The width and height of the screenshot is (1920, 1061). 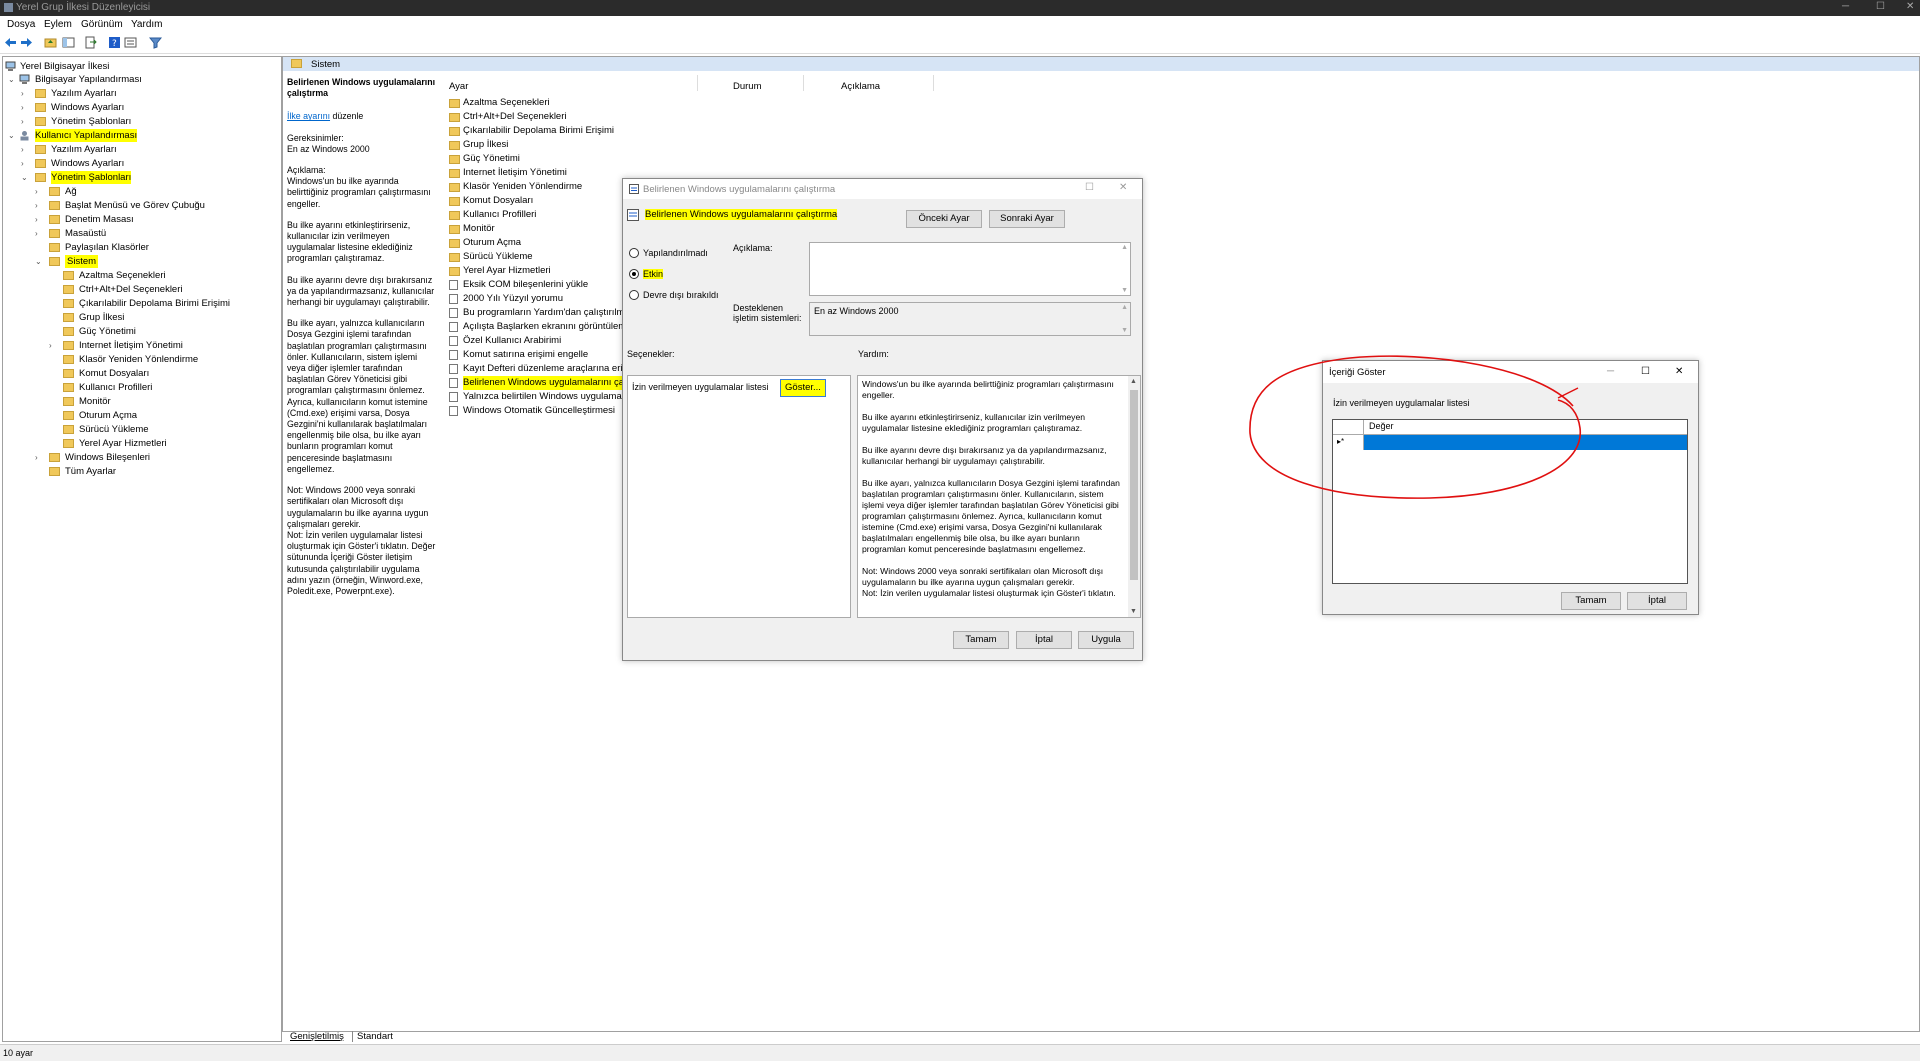 What do you see at coordinates (8, 7) in the screenshot?
I see `app-icon` at bounding box center [8, 7].